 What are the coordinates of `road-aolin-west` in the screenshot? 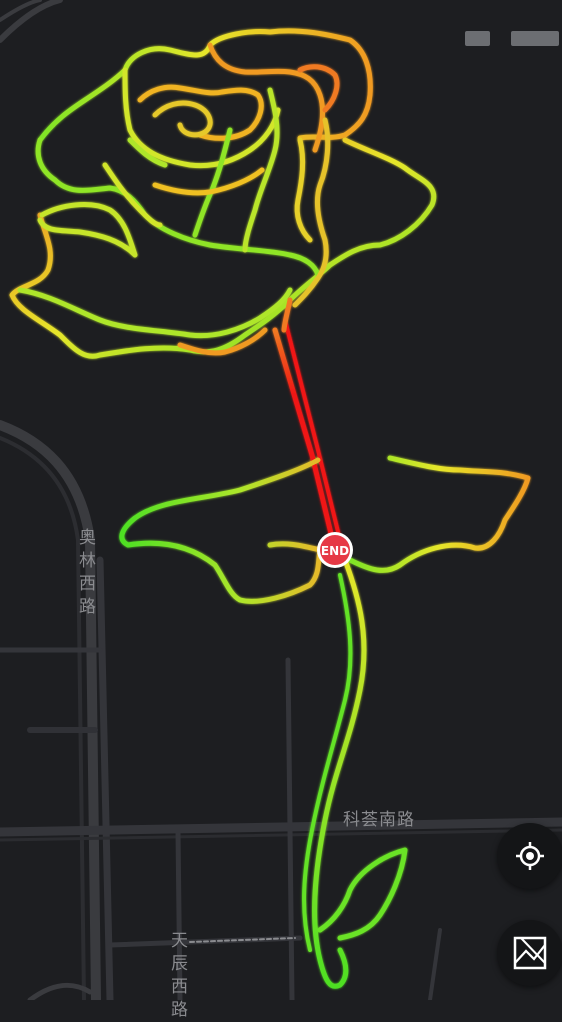 It's located at (105, 778).